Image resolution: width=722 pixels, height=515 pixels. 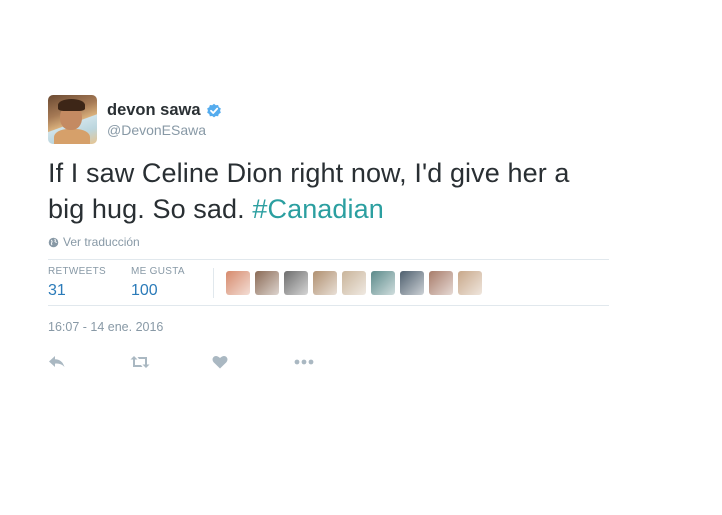 I want to click on like-button, so click(x=253, y=362).